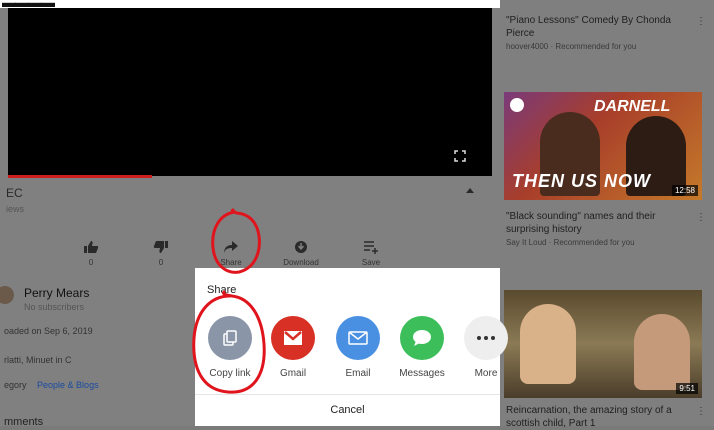 This screenshot has height=430, width=714. What do you see at coordinates (301, 253) in the screenshot?
I see `download-button: Download` at bounding box center [301, 253].